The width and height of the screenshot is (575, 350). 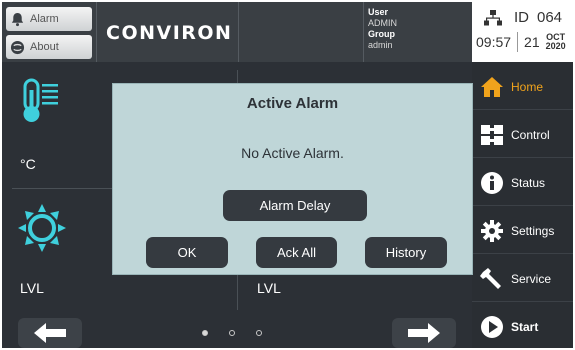 What do you see at coordinates (532, 42) in the screenshot?
I see `clock-day: 21` at bounding box center [532, 42].